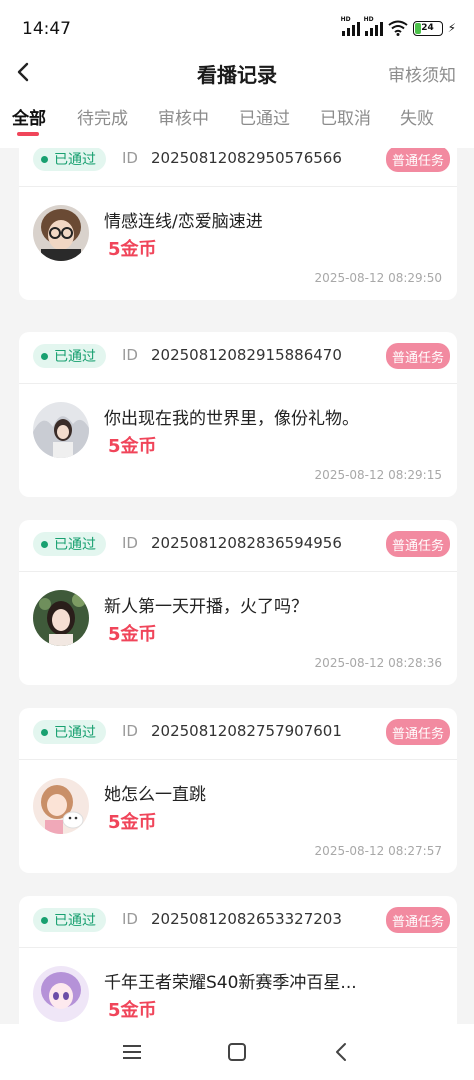 The height and width of the screenshot is (1080, 474). Describe the element at coordinates (132, 1052) in the screenshot. I see `menu-icon` at that location.